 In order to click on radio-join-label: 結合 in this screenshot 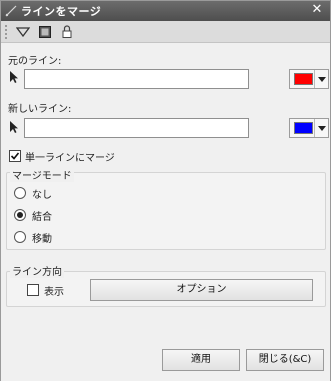, I will do `click(42, 217)`.